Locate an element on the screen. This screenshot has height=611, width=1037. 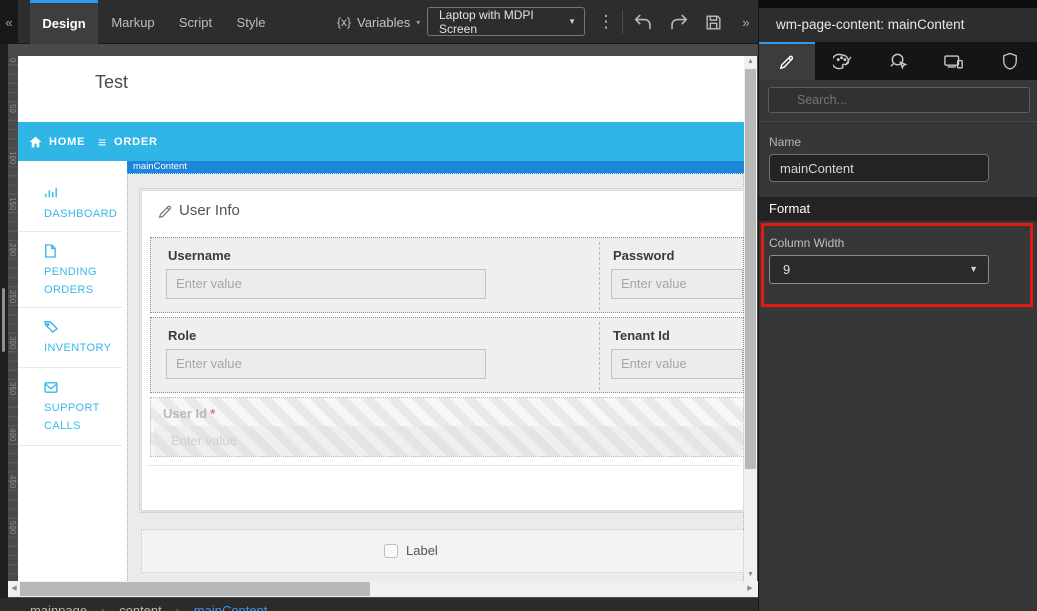
field-label-user-id: User Id * is located at coordinates (189, 413).